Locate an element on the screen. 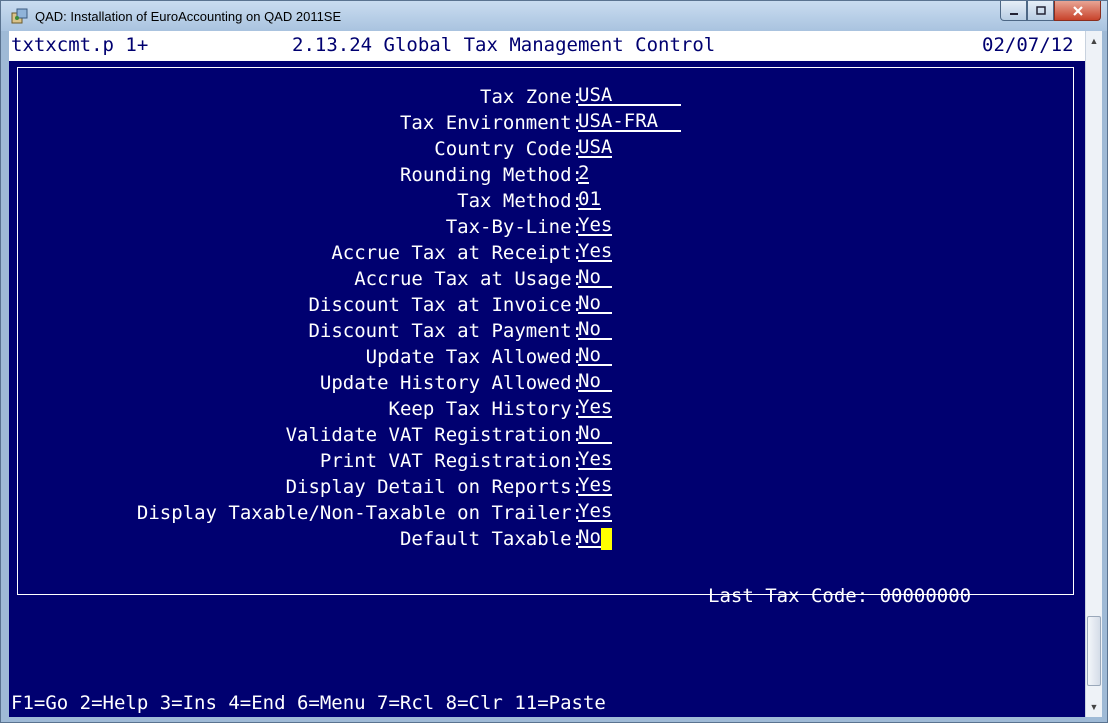 This screenshot has width=1108, height=723. field-row: Update History Allowed: No is located at coordinates (547, 383).